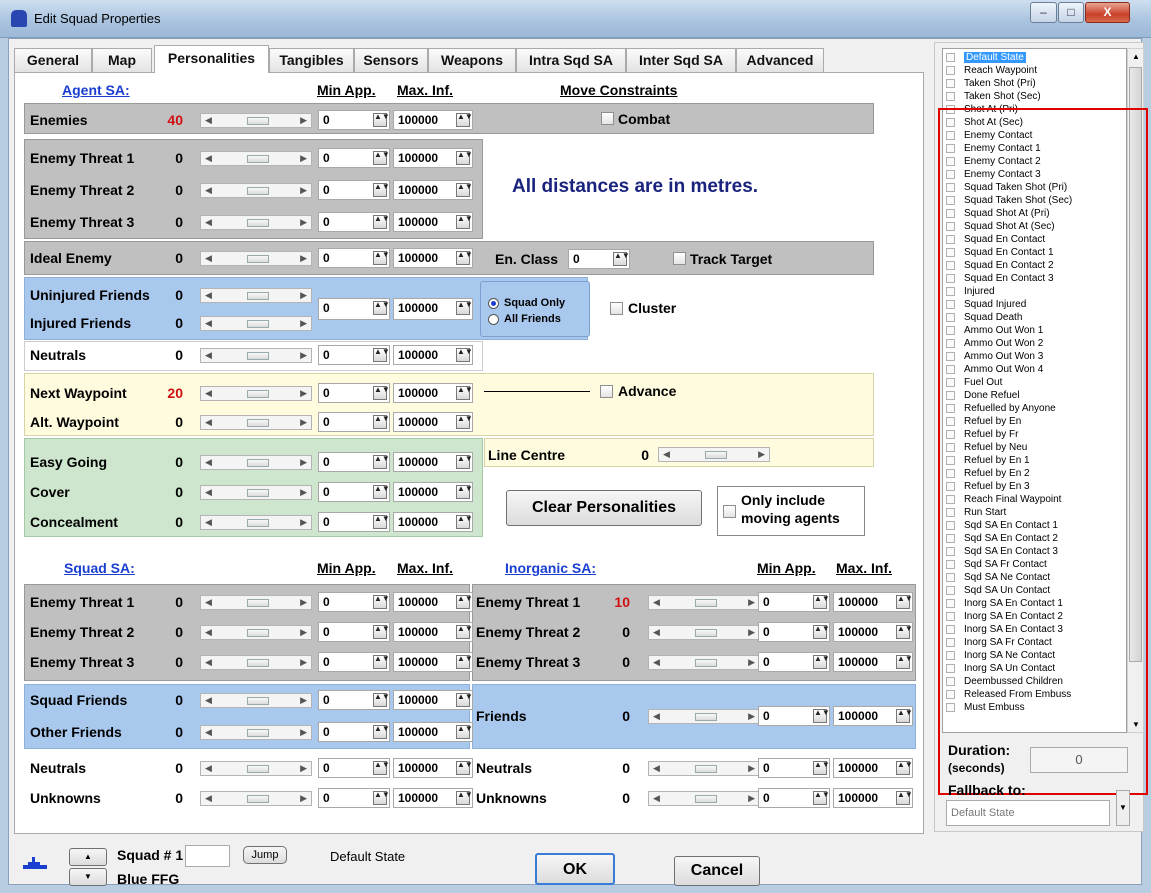 This screenshot has height=893, width=1151. I want to click on tab-map: Map, so click(122, 60).